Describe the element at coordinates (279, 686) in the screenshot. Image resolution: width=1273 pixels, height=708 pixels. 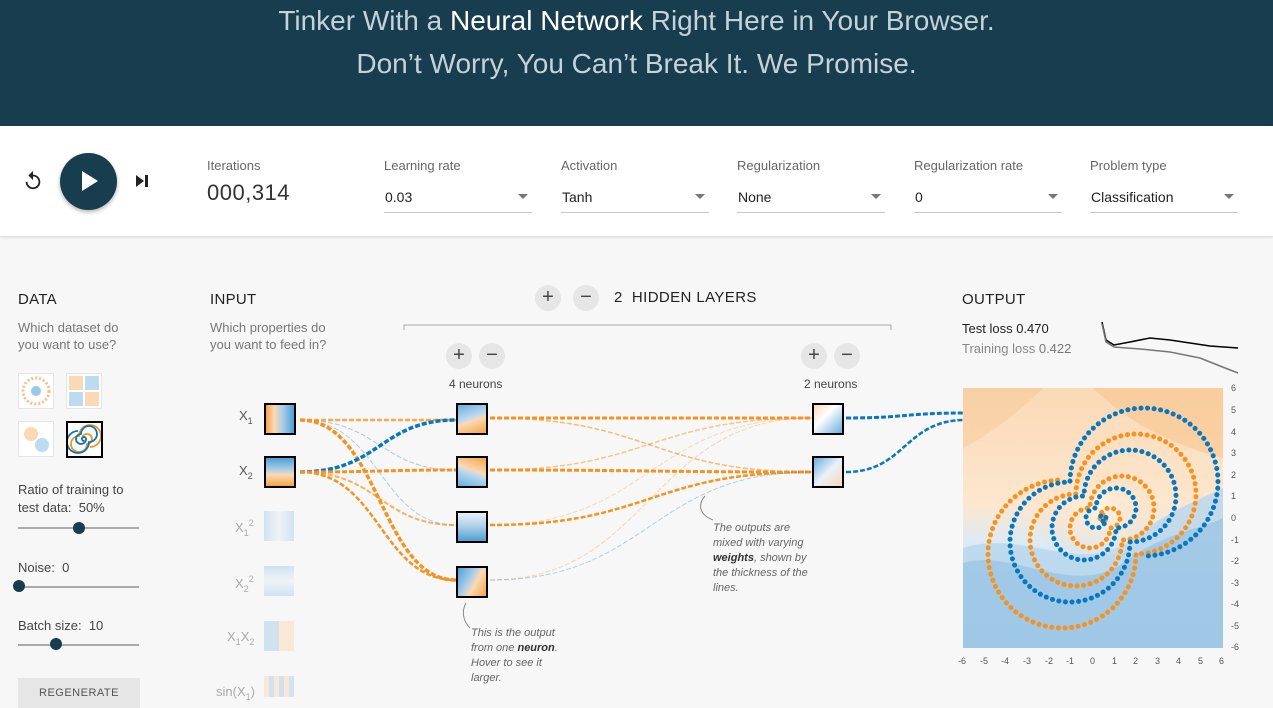
I see `feature-node-sin-x1` at that location.